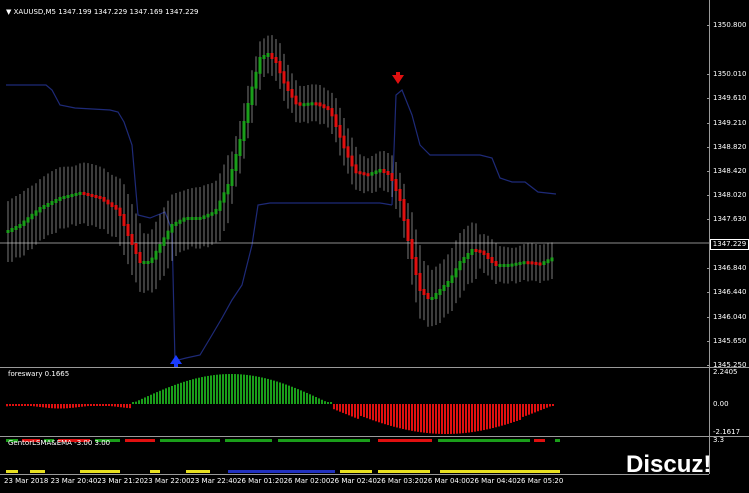 The image size is (749, 493). What do you see at coordinates (730, 122) in the screenshot?
I see `price-tick-label: 1349.210` at bounding box center [730, 122].